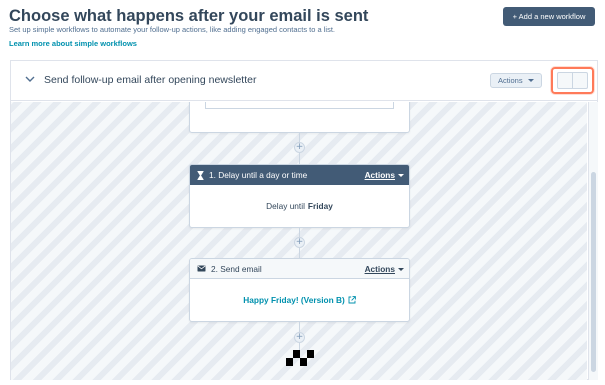 The height and width of the screenshot is (385, 605). I want to click on previous-step-card, so click(299, 117).